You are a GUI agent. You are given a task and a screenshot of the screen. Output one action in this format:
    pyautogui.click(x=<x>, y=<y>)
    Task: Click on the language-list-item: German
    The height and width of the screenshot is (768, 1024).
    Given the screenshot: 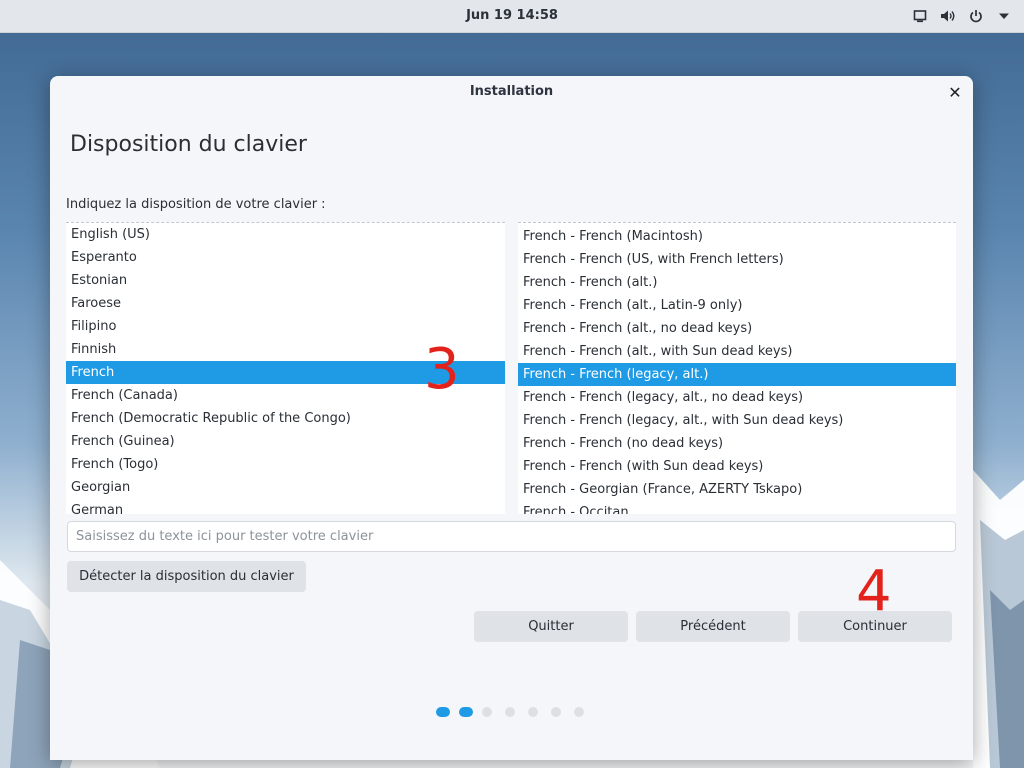 What is the action you would take?
    pyautogui.click(x=285, y=506)
    